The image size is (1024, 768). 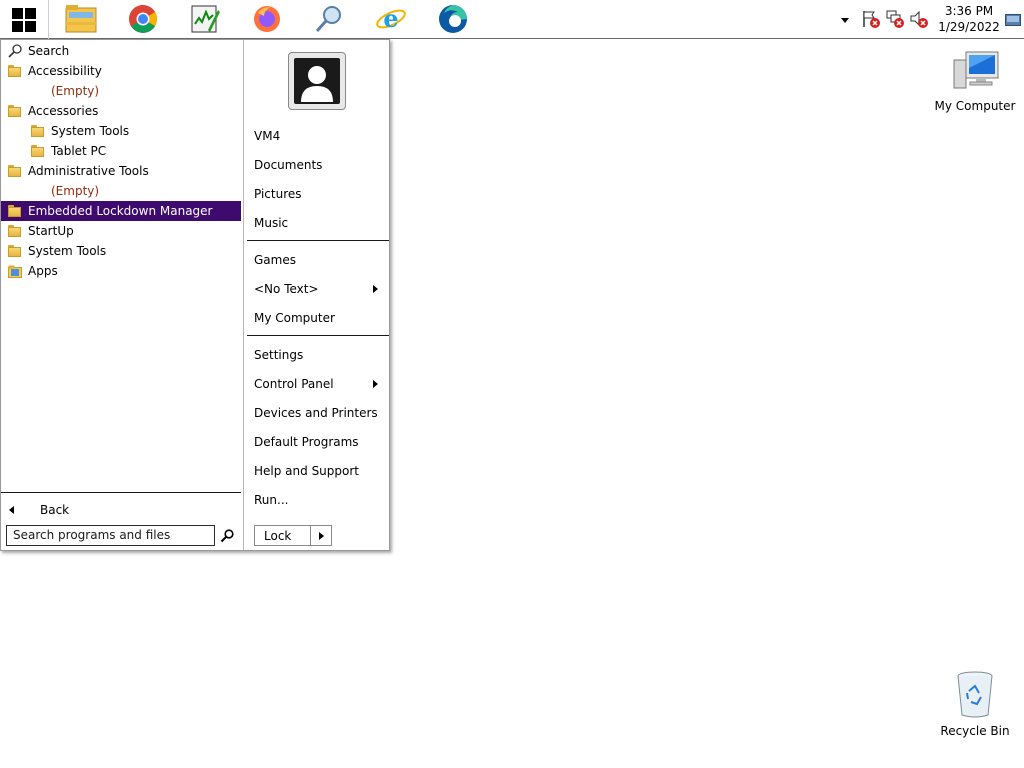 What do you see at coordinates (143, 19) in the screenshot?
I see `chrome-icon` at bounding box center [143, 19].